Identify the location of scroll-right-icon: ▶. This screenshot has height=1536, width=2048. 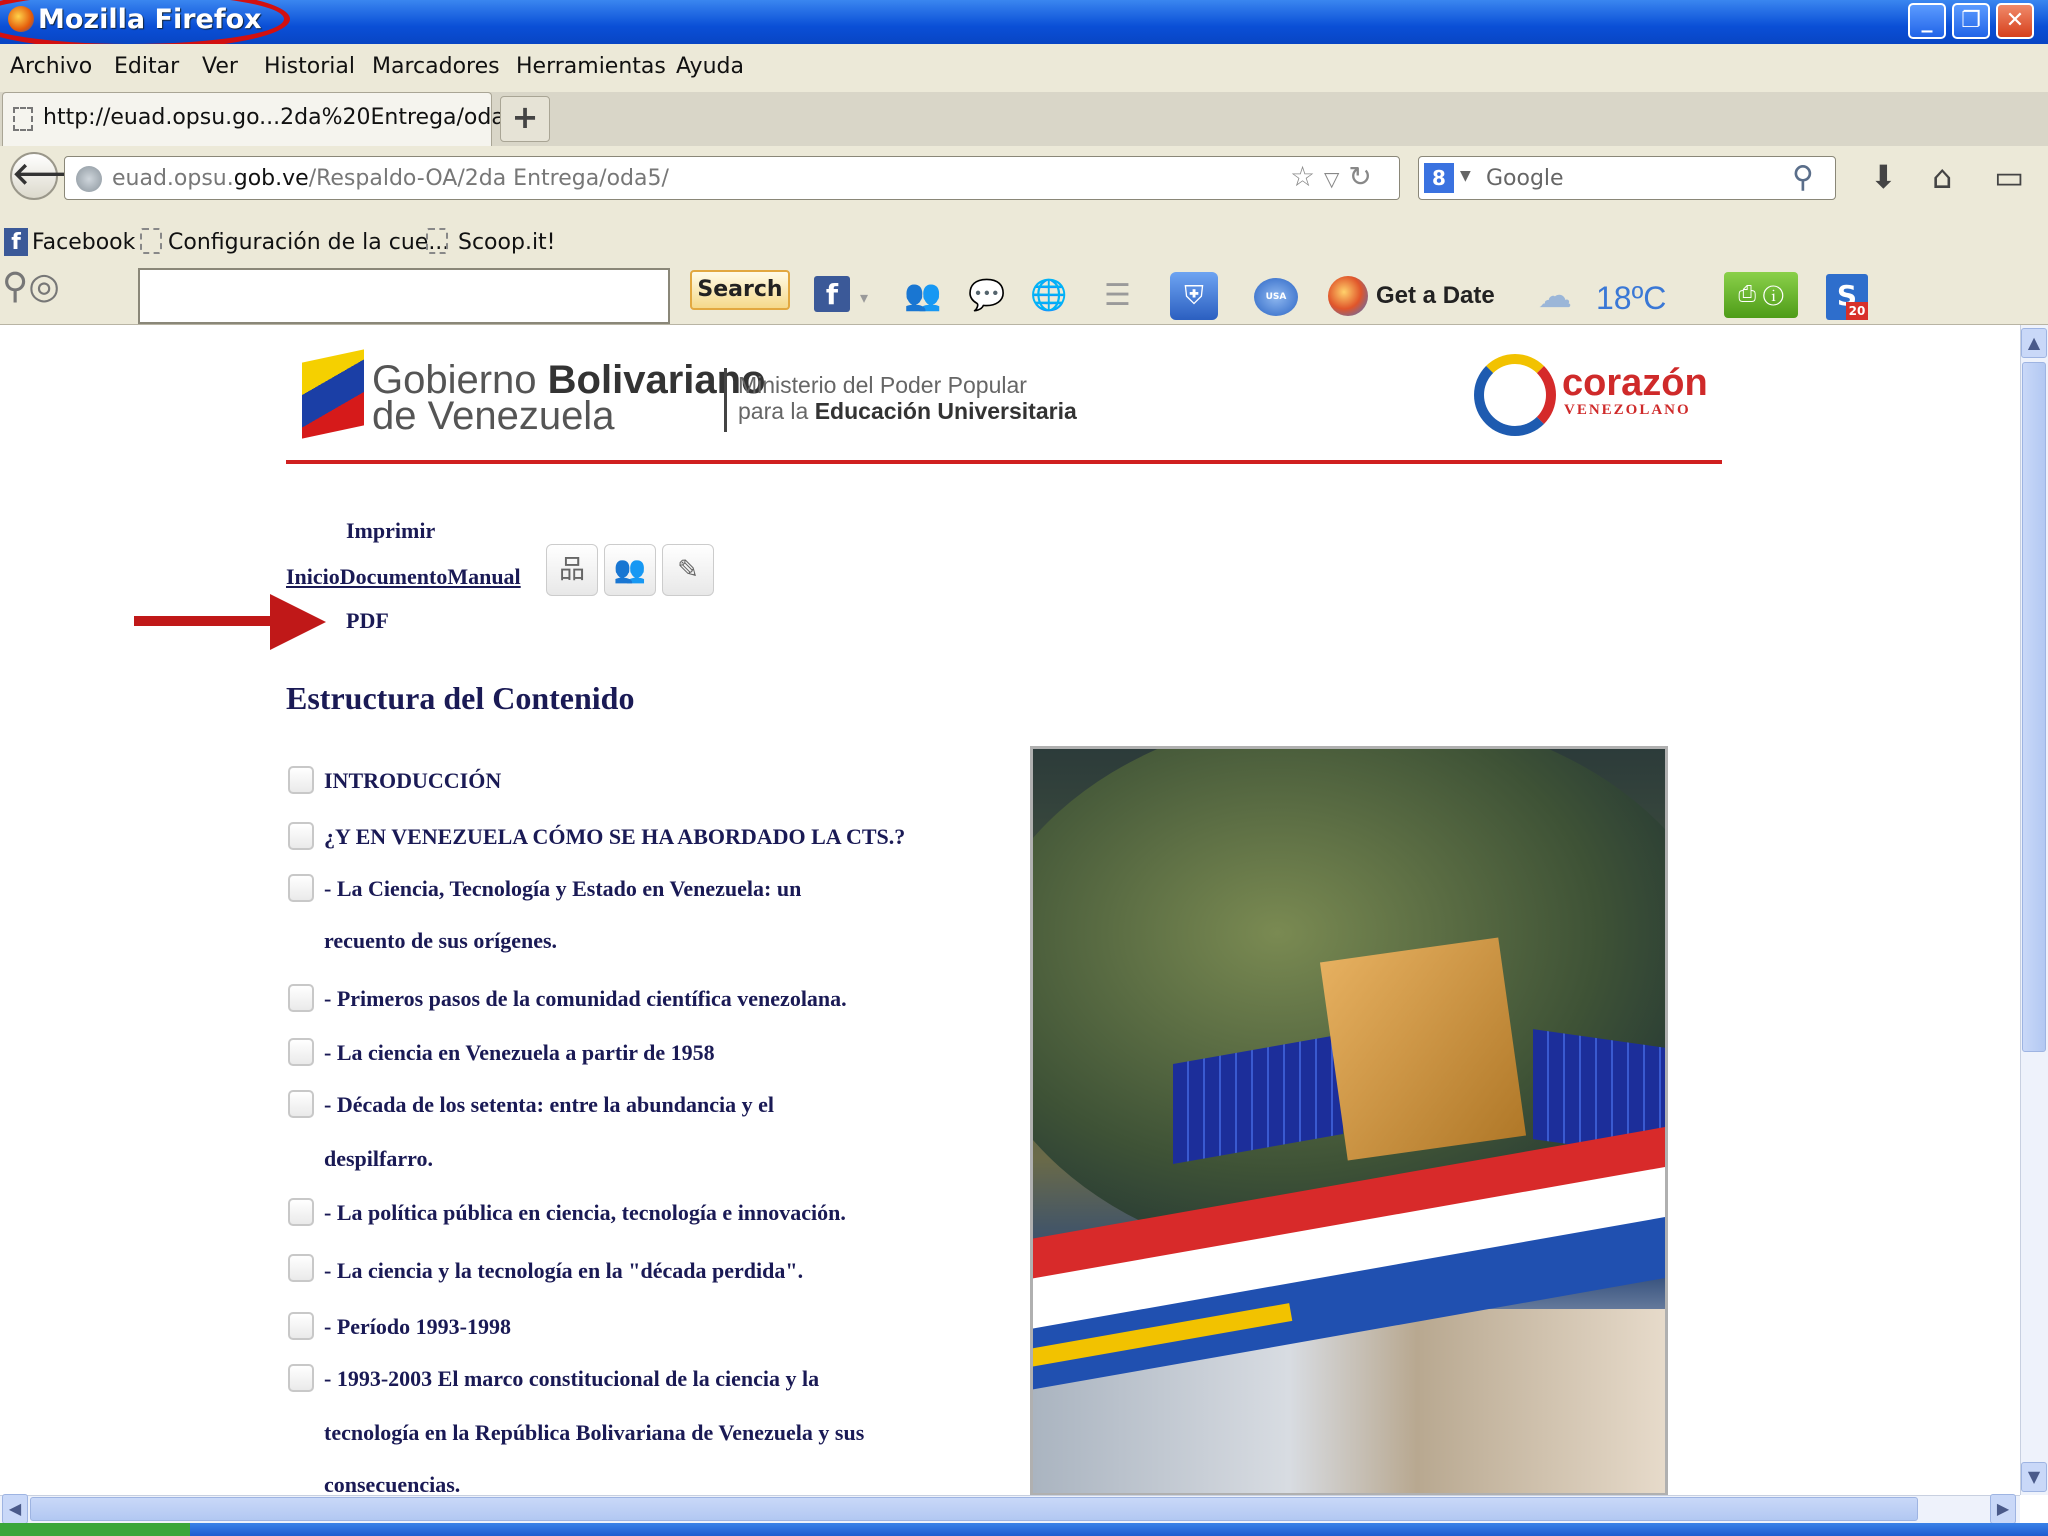
(2003, 1509).